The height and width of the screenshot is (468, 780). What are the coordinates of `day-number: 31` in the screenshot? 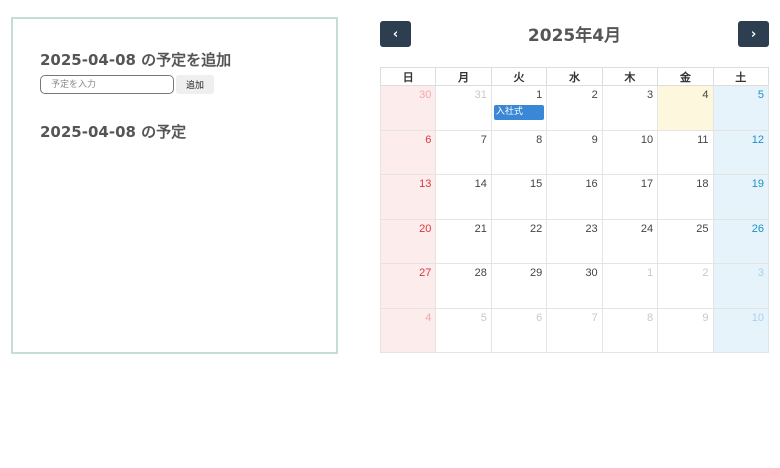 It's located at (480, 95).